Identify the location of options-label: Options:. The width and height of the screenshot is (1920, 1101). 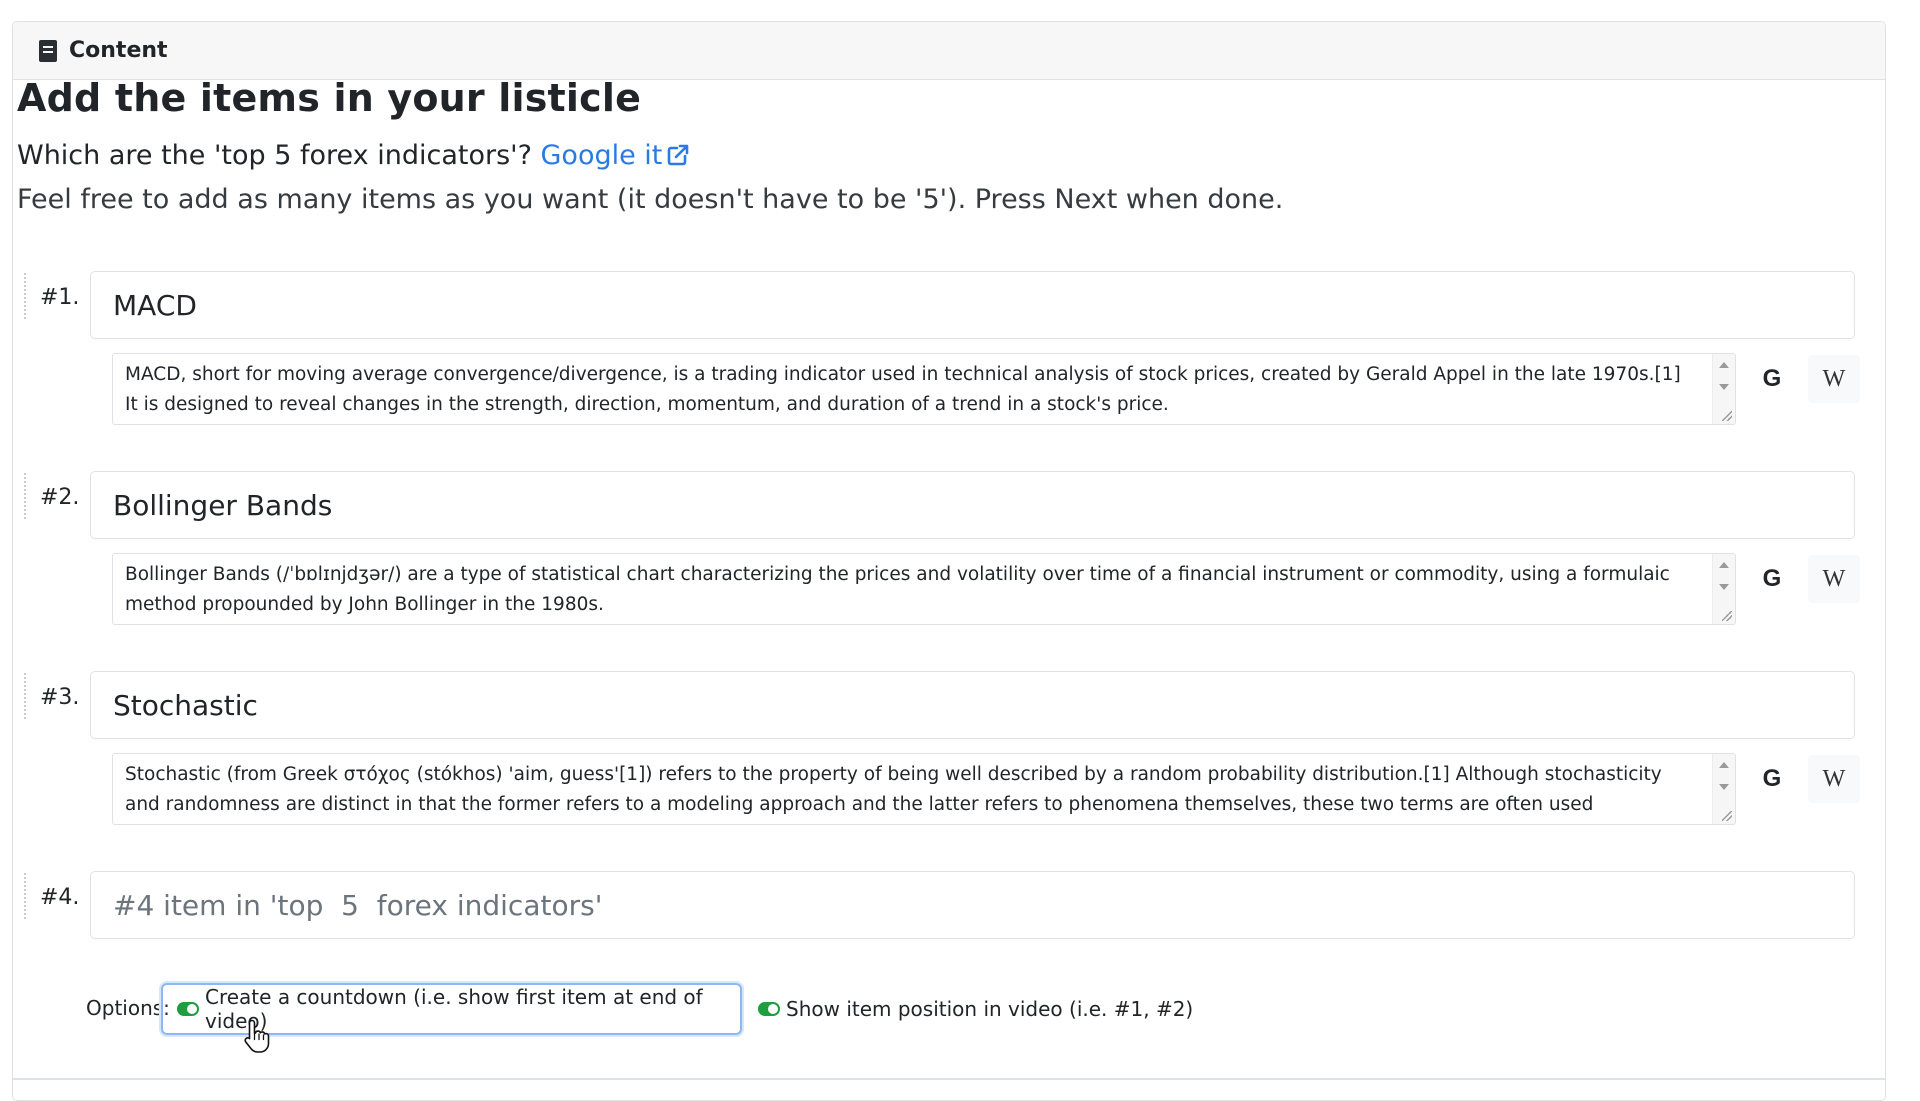
(128, 1008).